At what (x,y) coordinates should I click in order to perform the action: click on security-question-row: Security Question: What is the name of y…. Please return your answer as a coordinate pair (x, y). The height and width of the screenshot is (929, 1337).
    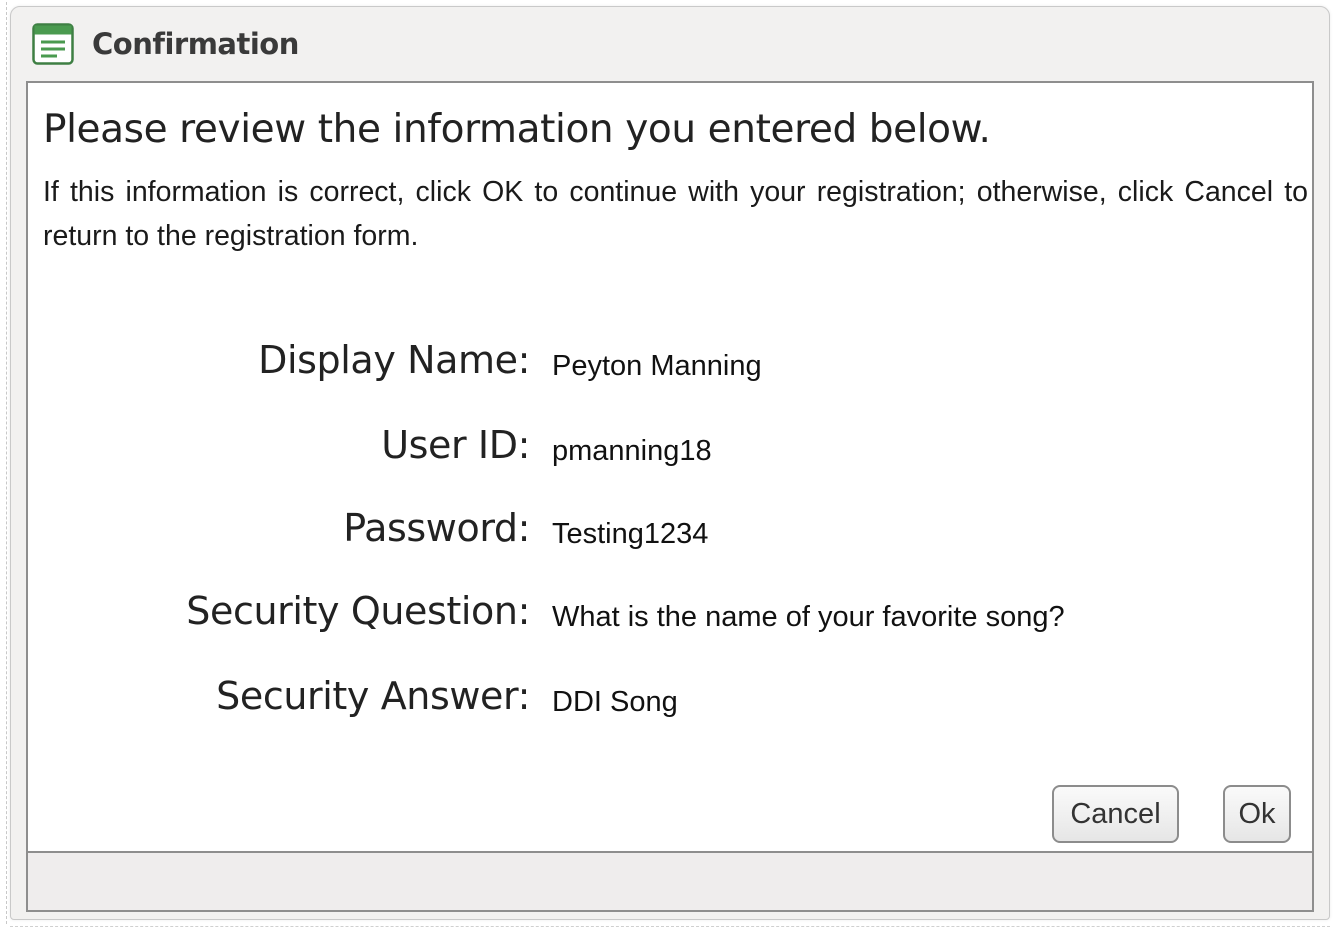
    Looking at the image, I should click on (668, 613).